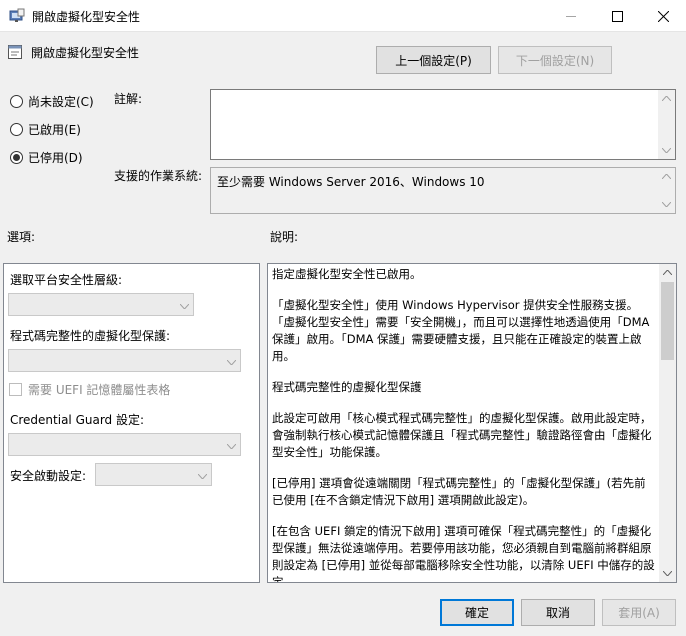  Describe the element at coordinates (54, 130) in the screenshot. I see `radio-label: 已啟用(E)` at that location.